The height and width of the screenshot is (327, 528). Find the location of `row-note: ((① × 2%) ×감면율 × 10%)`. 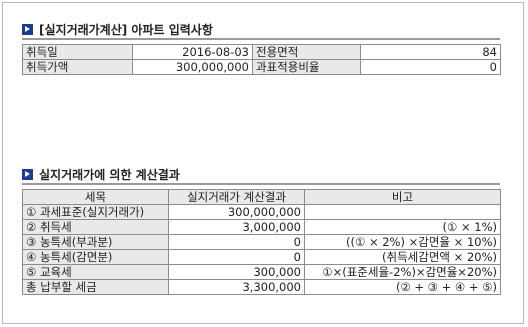

row-note: ((① × 2%) ×감면율 × 10%) is located at coordinates (402, 242).